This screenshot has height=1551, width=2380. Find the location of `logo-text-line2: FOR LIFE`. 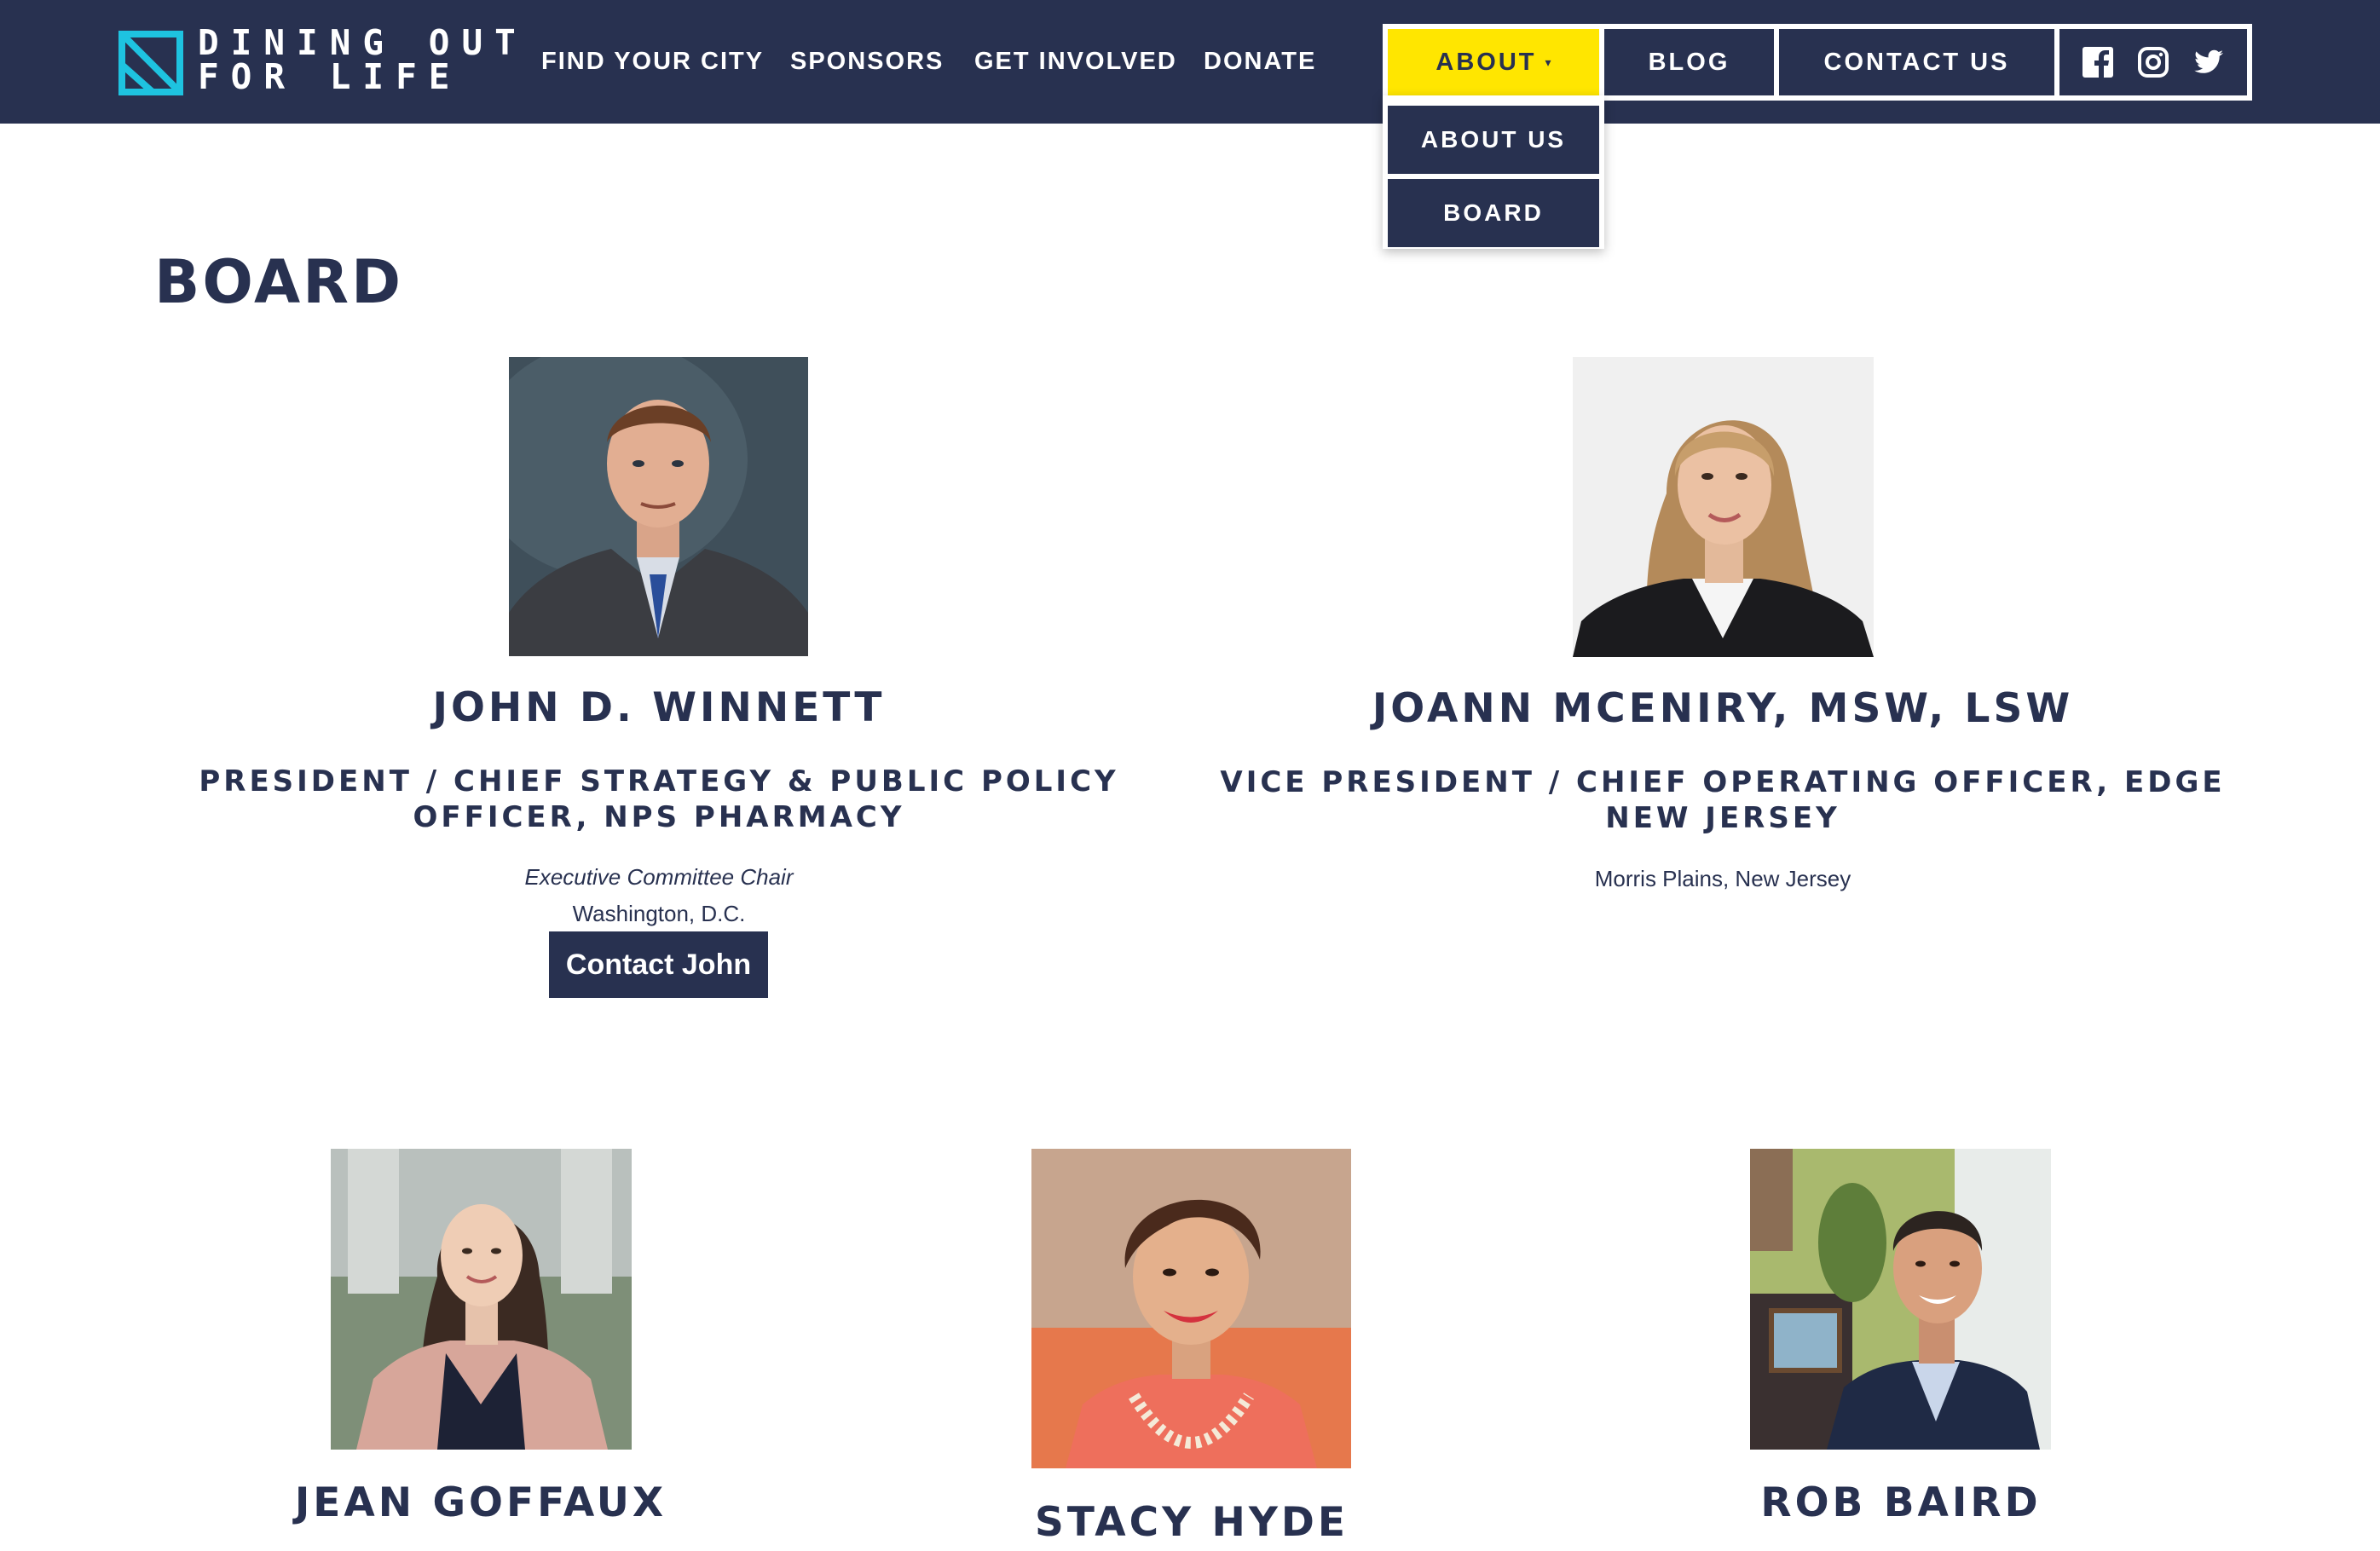

logo-text-line2: FOR LIFE is located at coordinates (330, 76).